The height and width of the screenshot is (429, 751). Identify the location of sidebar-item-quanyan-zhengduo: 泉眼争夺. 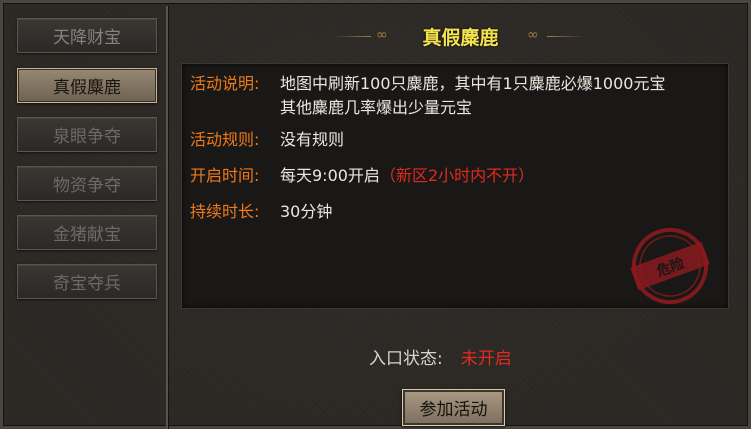
(87, 134).